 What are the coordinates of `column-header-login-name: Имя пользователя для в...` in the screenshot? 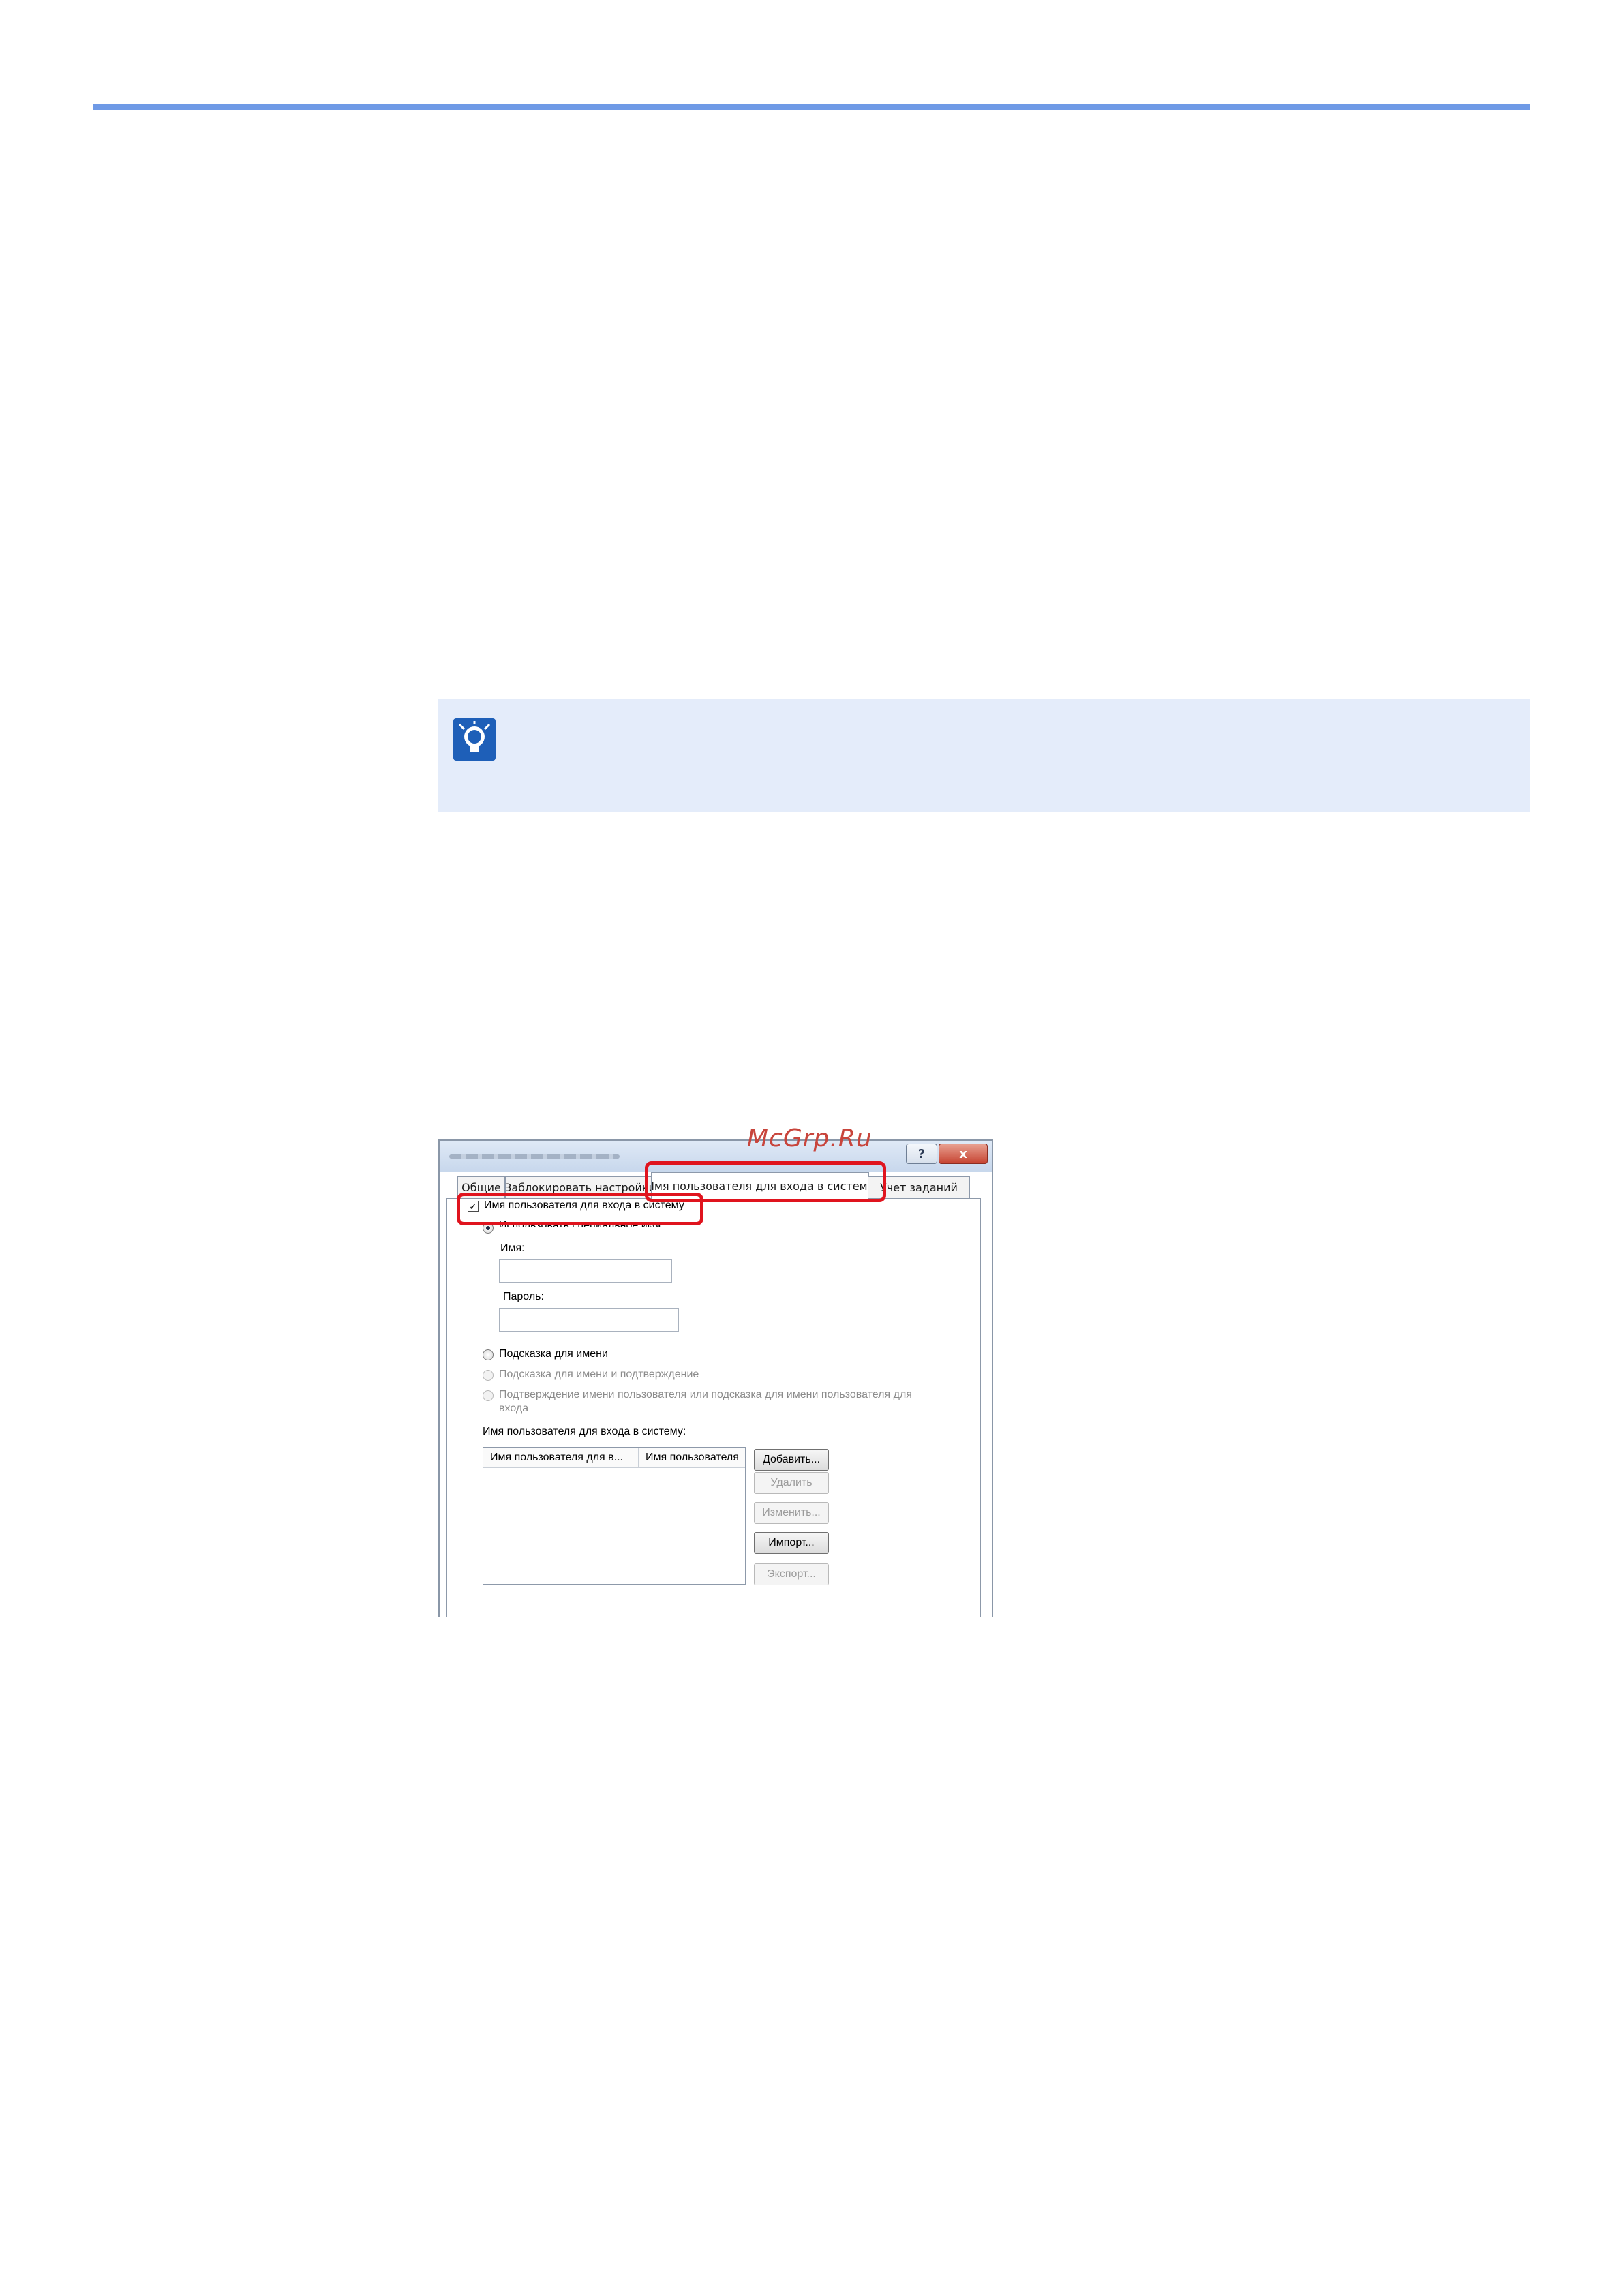 It's located at (561, 1458).